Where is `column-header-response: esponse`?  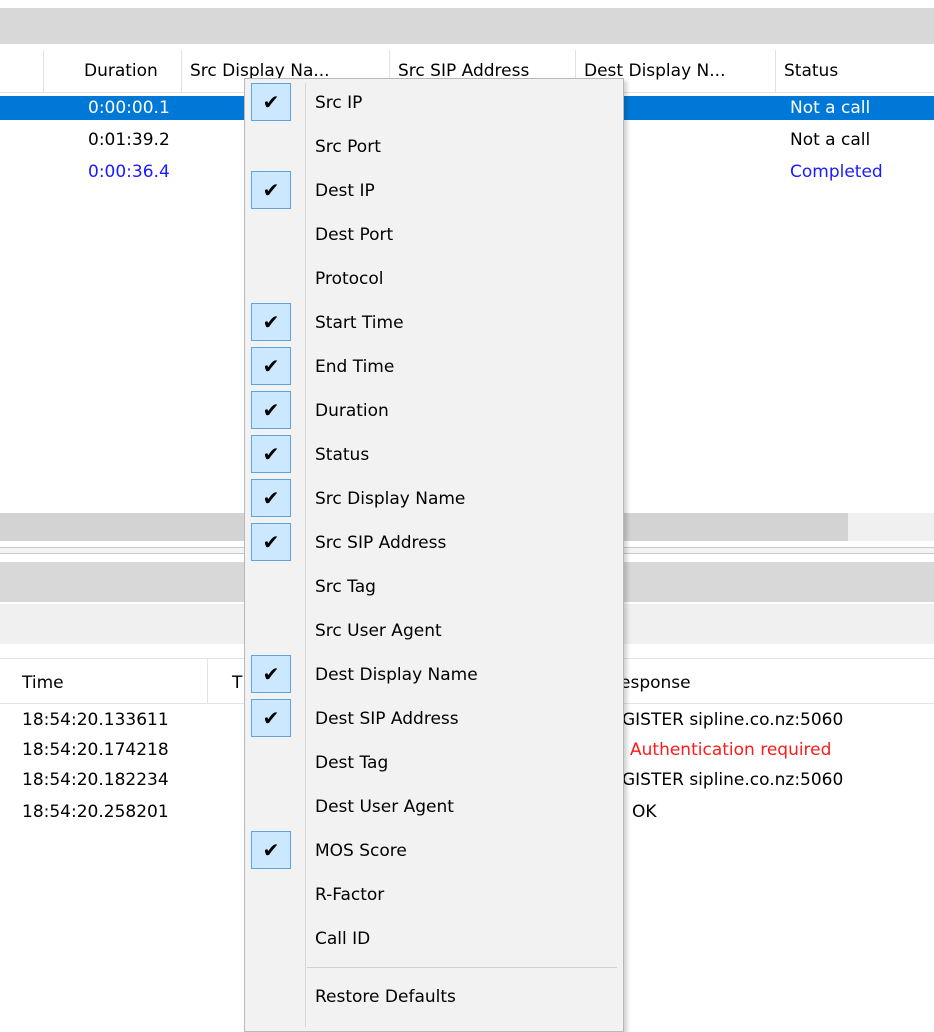
column-header-response: esponse is located at coordinates (773, 681).